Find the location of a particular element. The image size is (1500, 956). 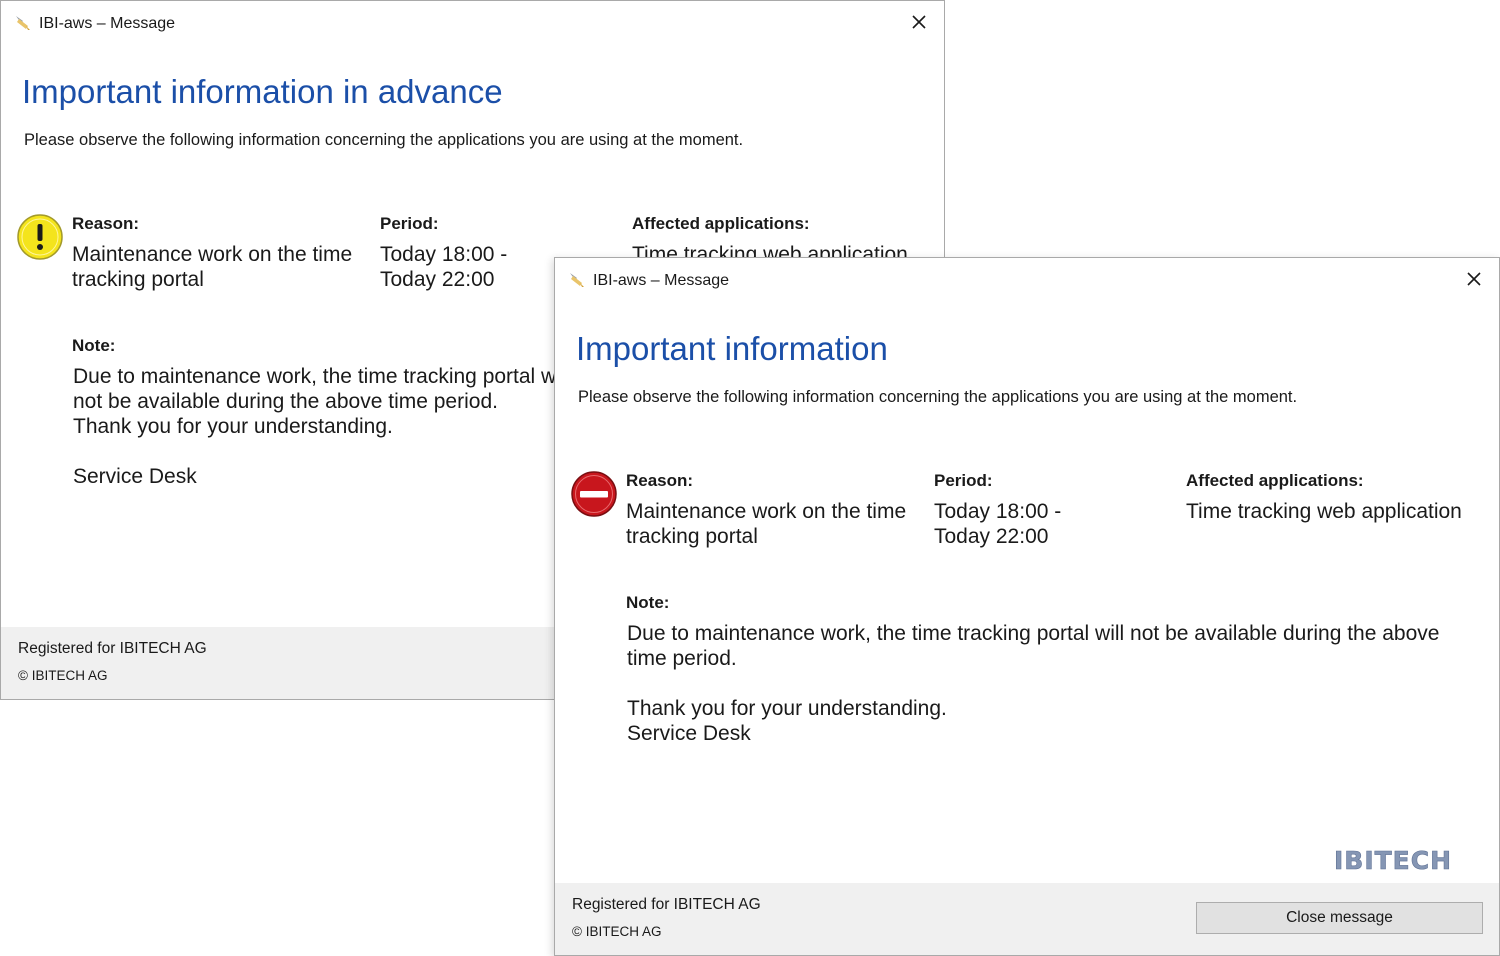

page-title: Important information is located at coordinates (732, 348).